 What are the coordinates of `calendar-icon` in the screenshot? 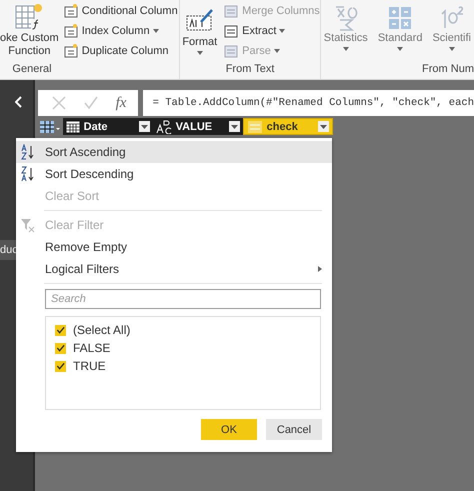 It's located at (73, 126).